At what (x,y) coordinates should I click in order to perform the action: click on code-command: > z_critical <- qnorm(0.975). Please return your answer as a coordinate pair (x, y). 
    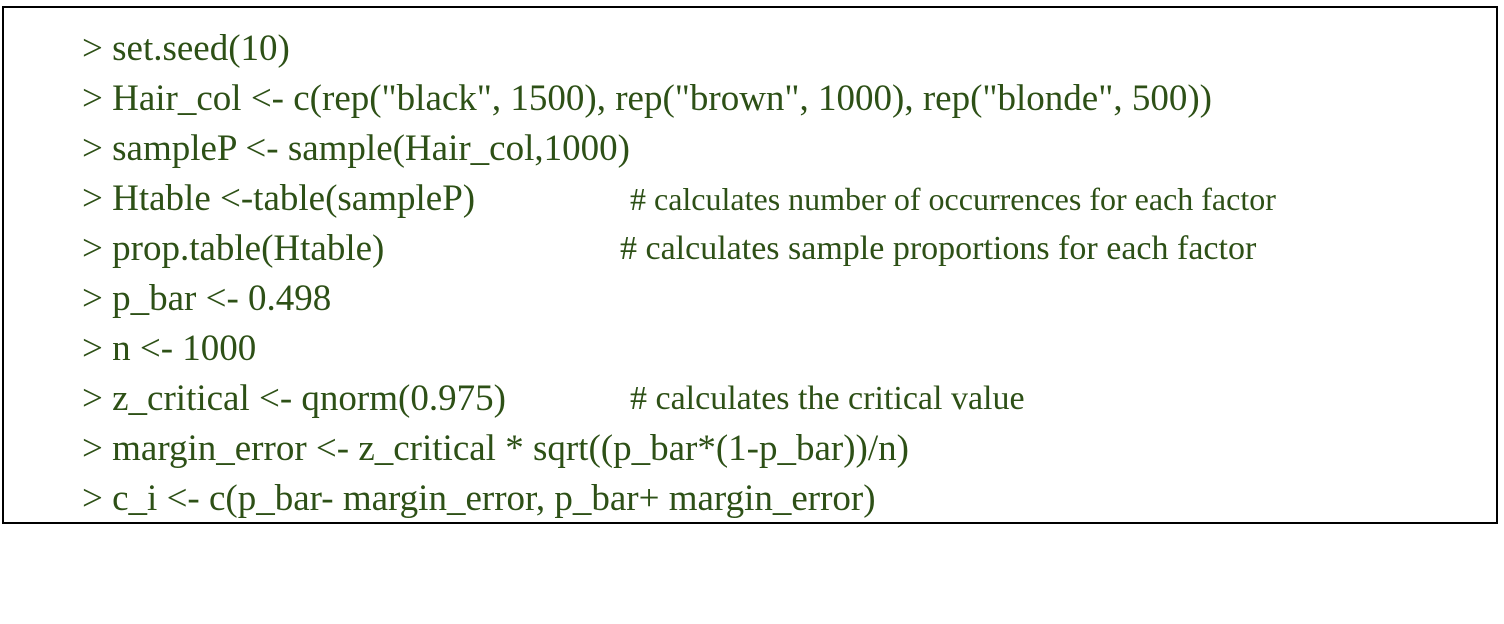
    Looking at the image, I should click on (294, 398).